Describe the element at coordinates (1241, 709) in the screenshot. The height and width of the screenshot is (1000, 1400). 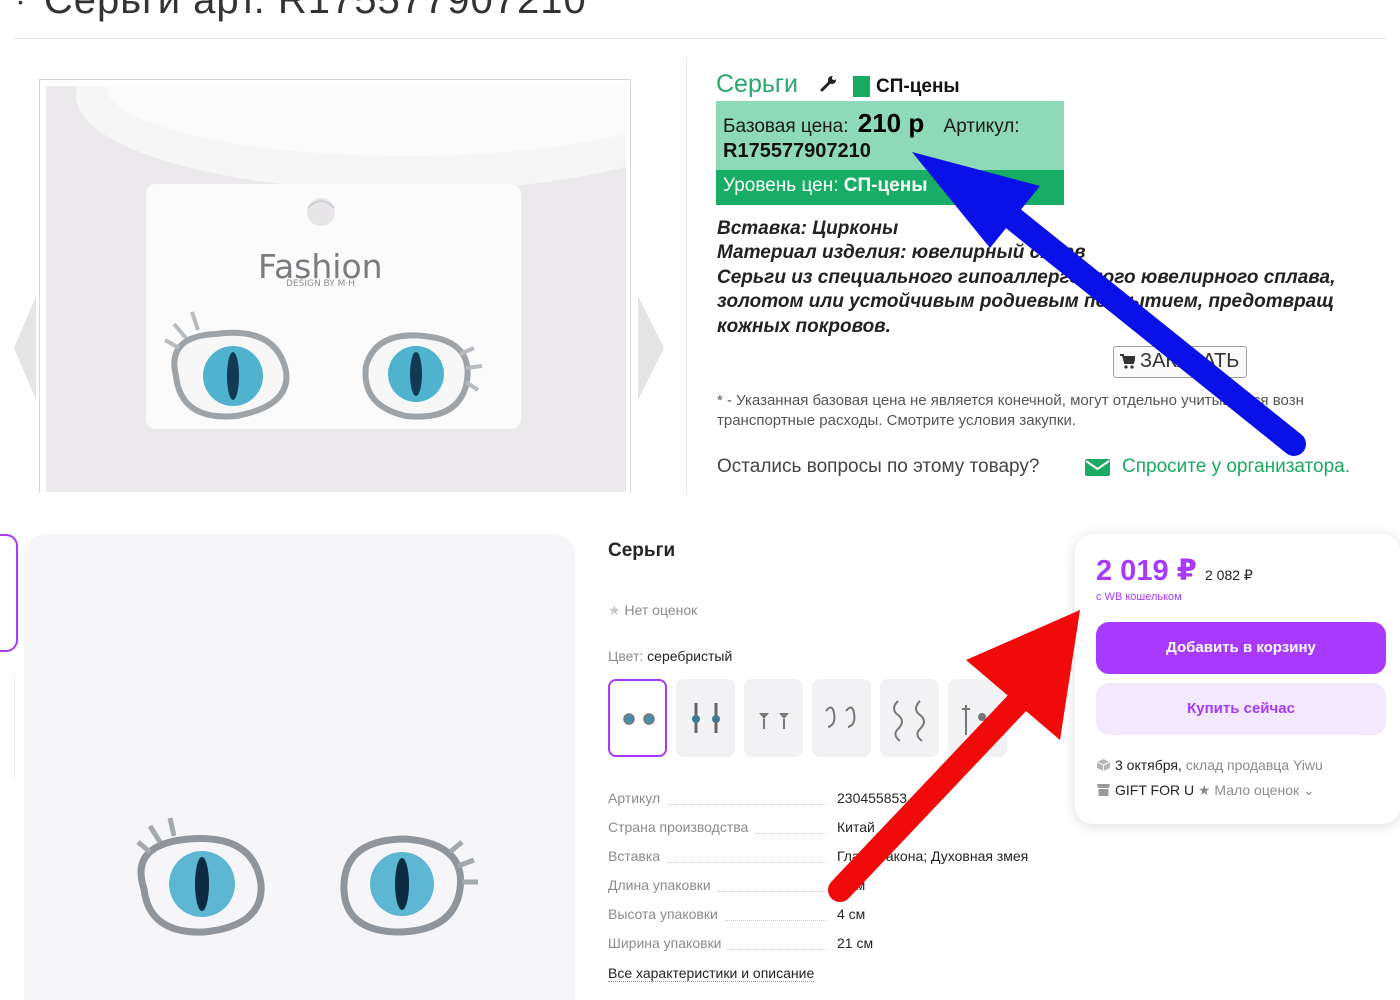
I see `buy-now-button: Купить сейчас` at that location.